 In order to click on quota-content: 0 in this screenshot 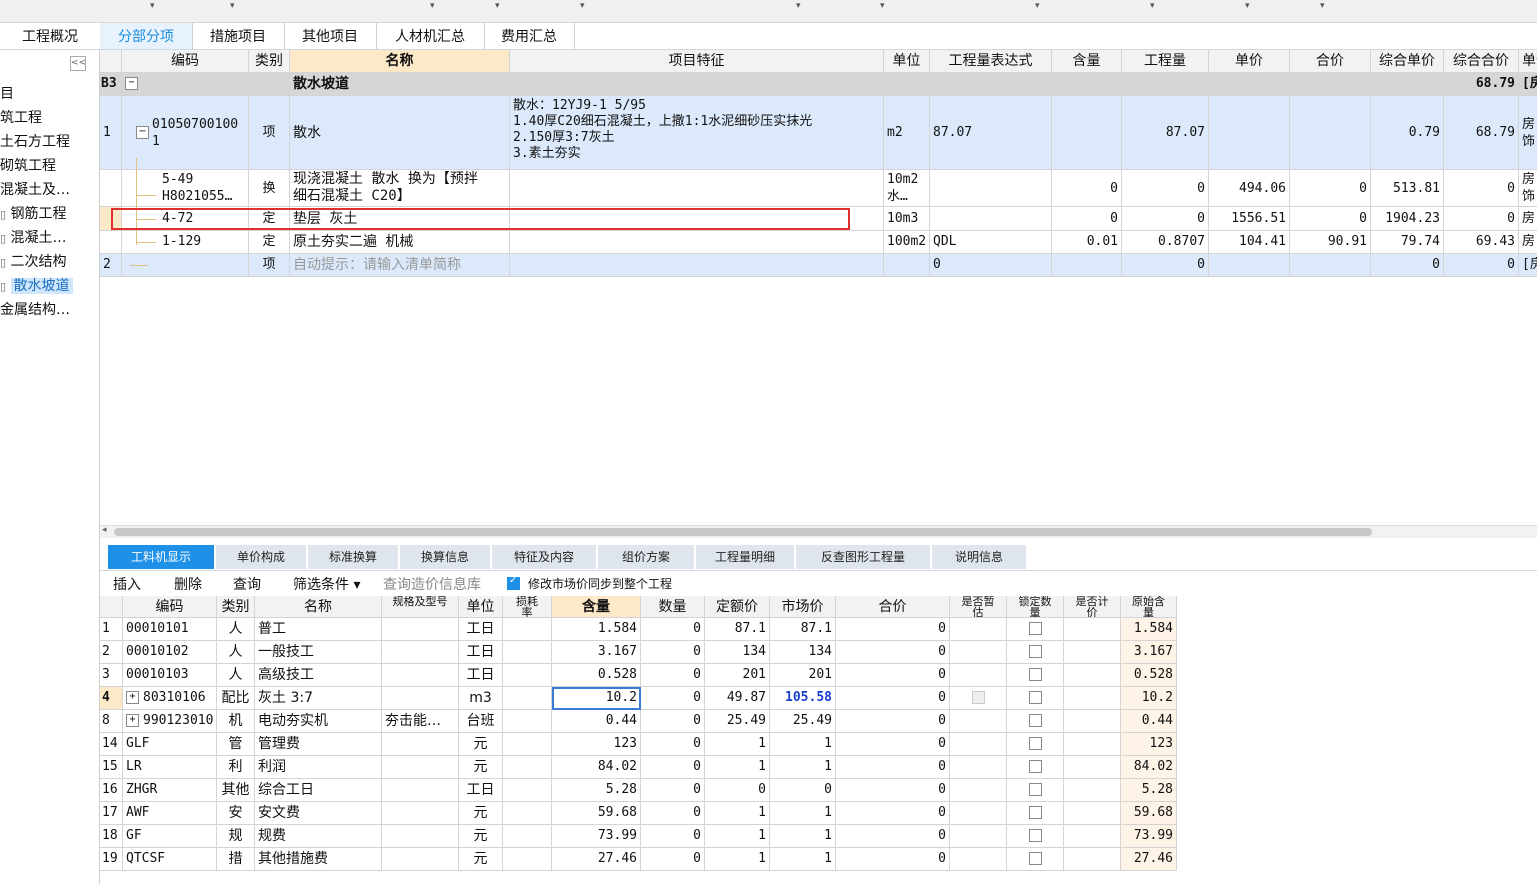, I will do `click(1087, 219)`.